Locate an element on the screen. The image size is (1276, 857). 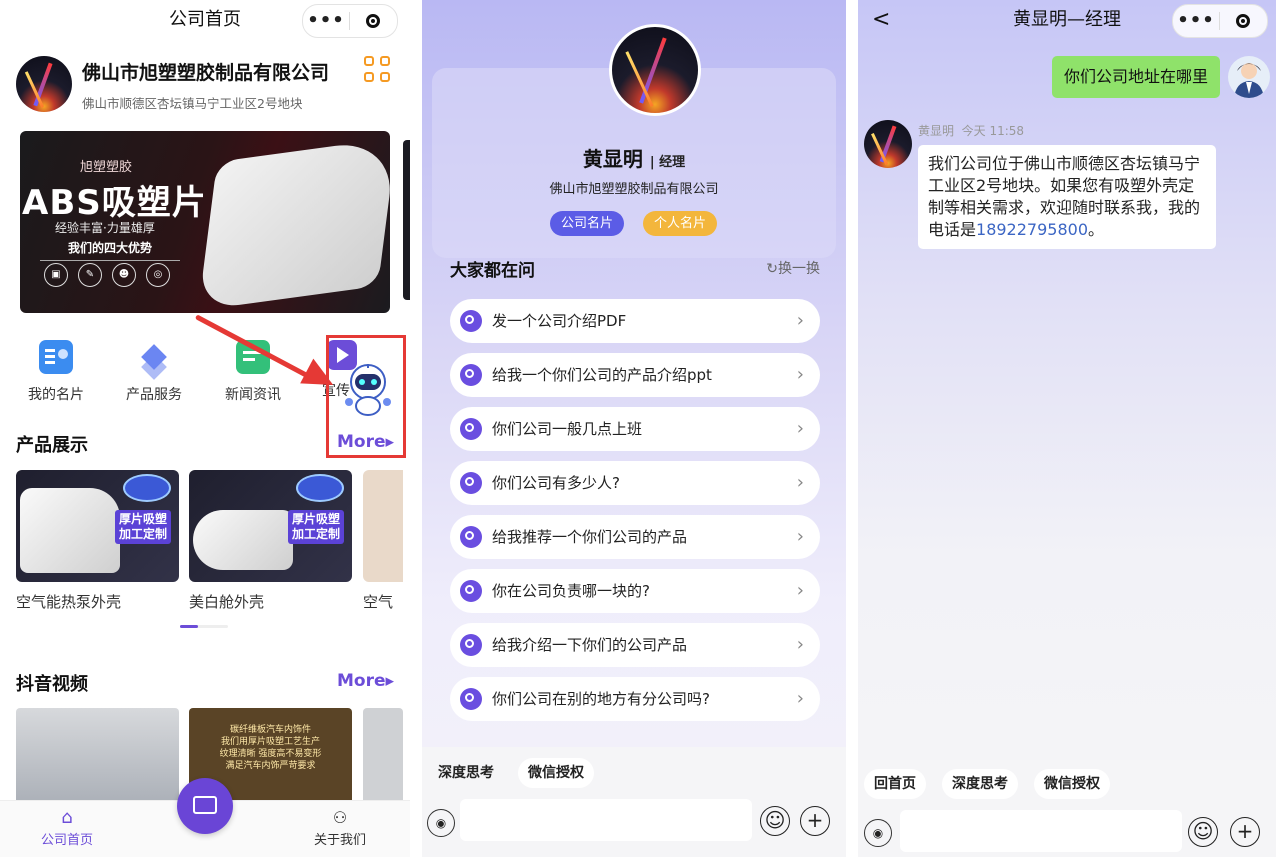
question-text: 给我推荐一个你们公司的产品 is located at coordinates (590, 537).